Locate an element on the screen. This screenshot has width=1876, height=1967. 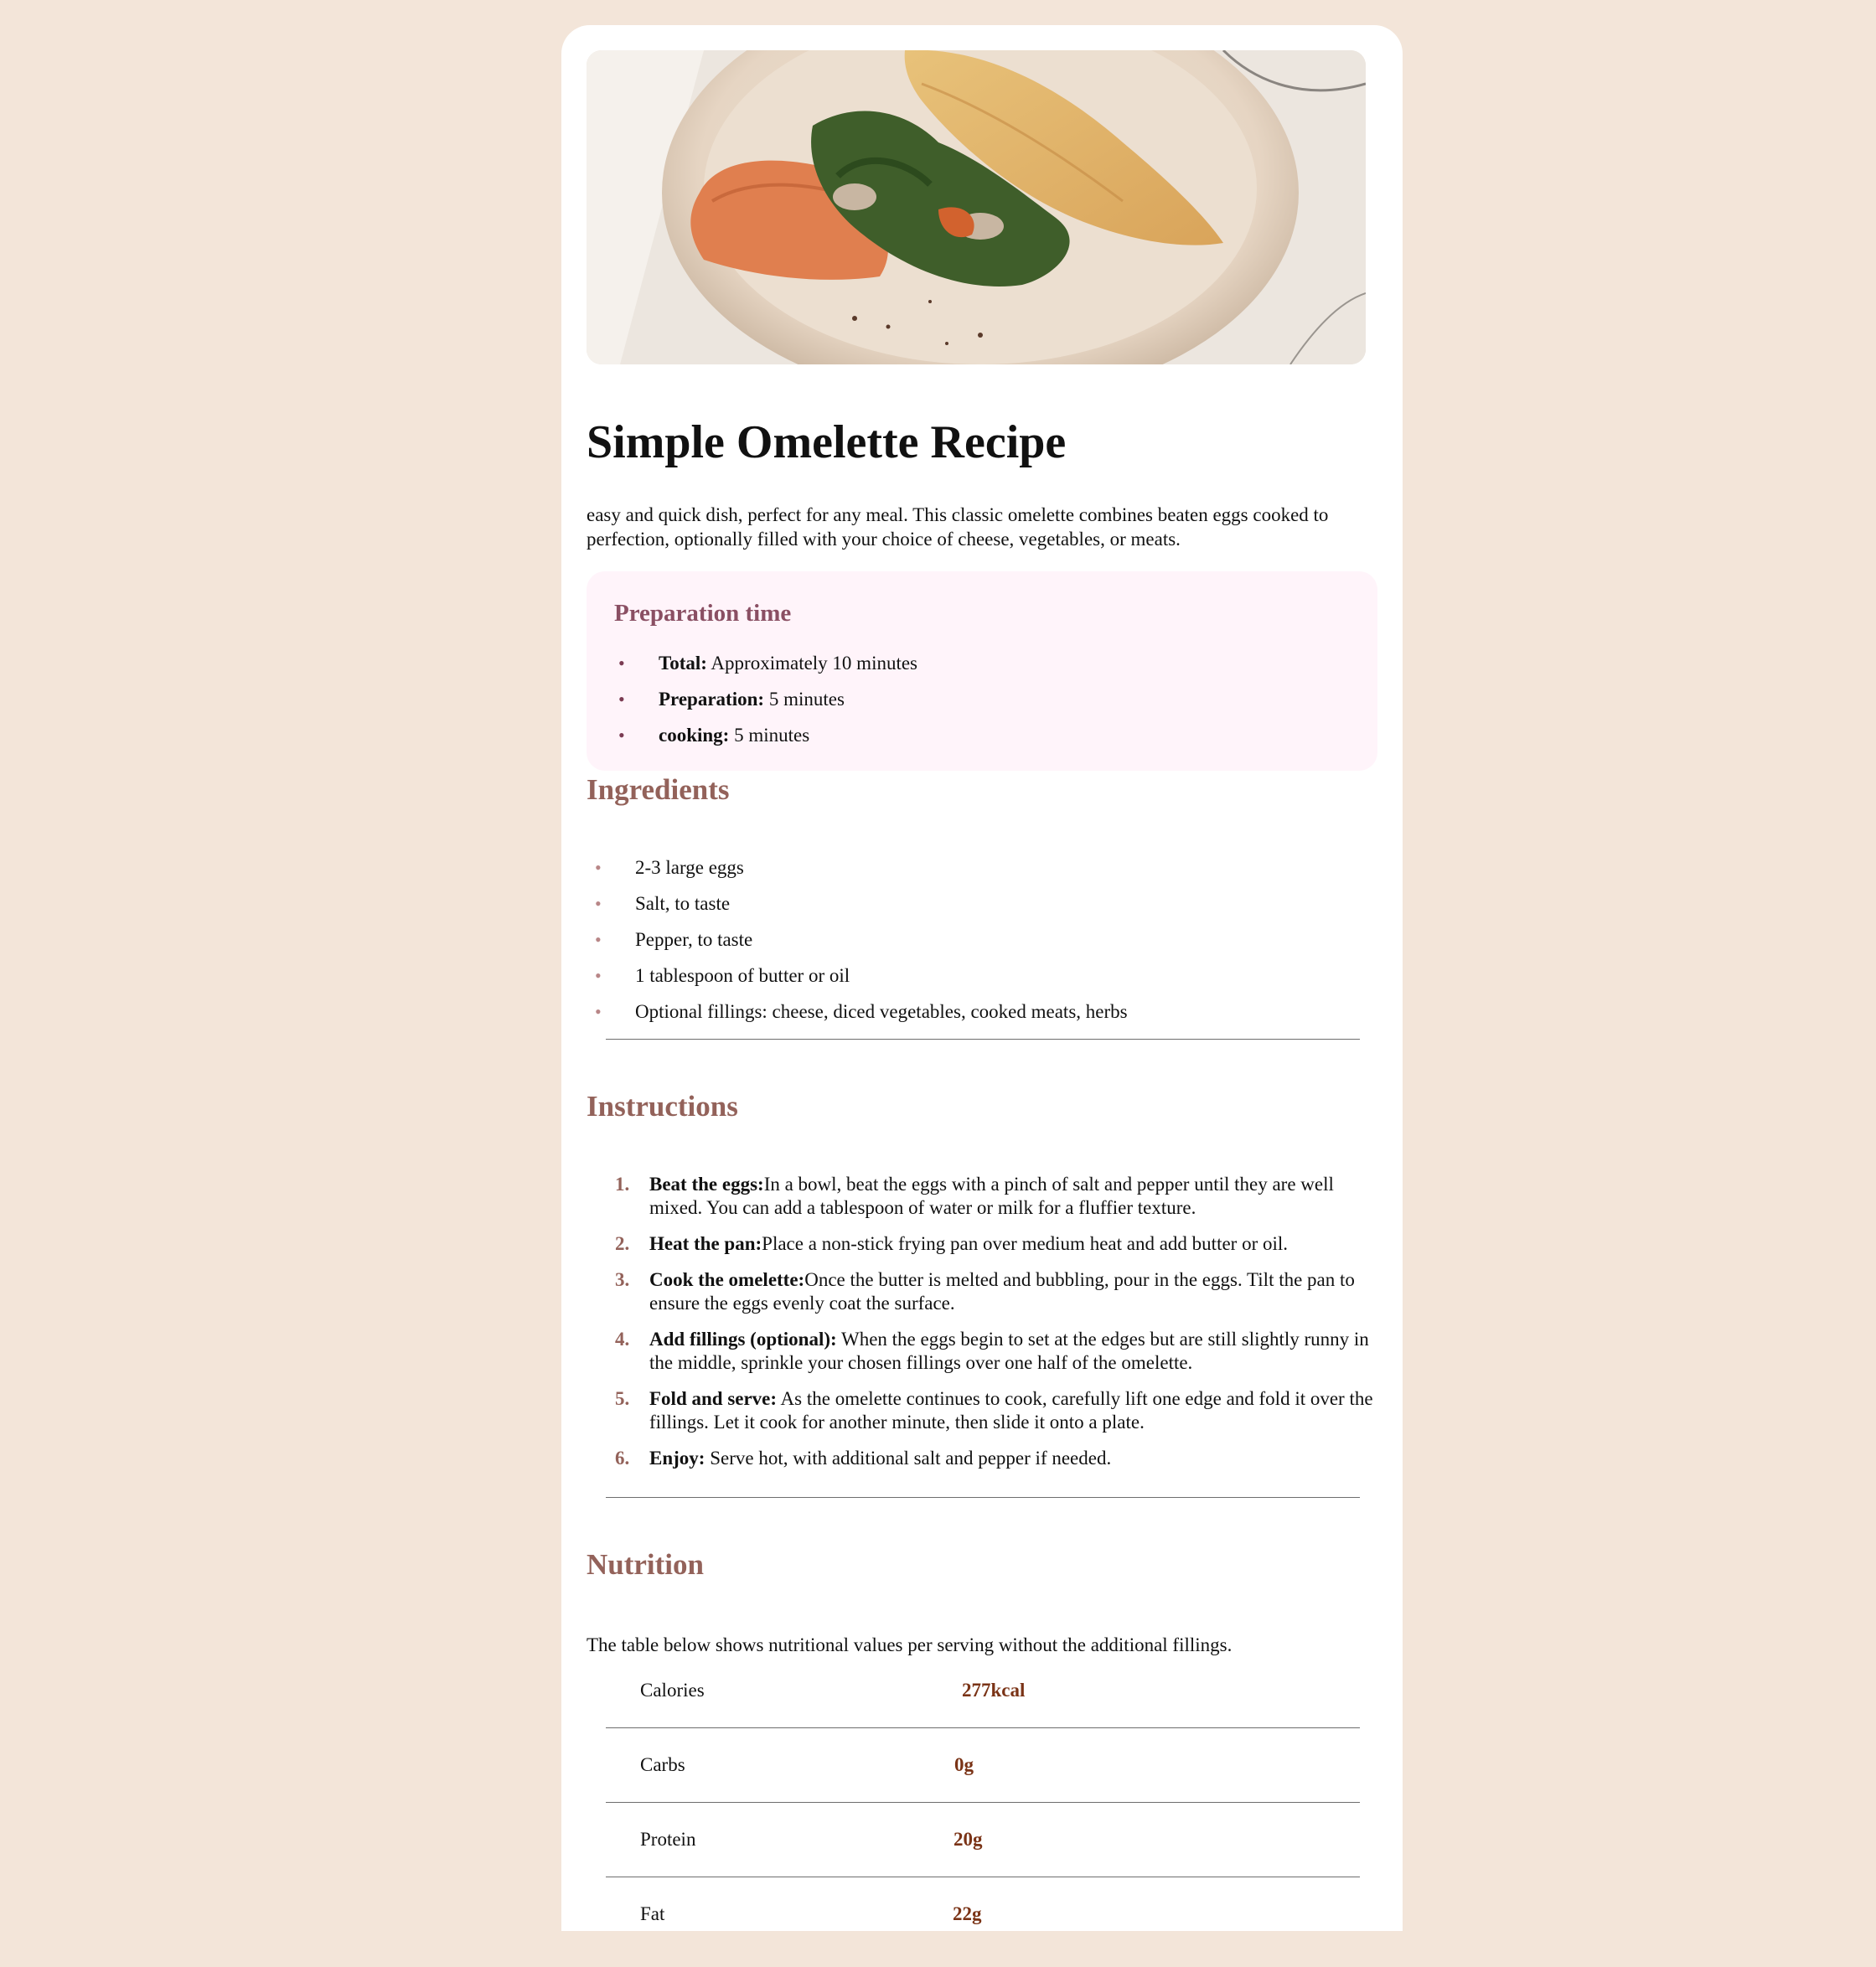
prep-label: Preparation: is located at coordinates (712, 699).